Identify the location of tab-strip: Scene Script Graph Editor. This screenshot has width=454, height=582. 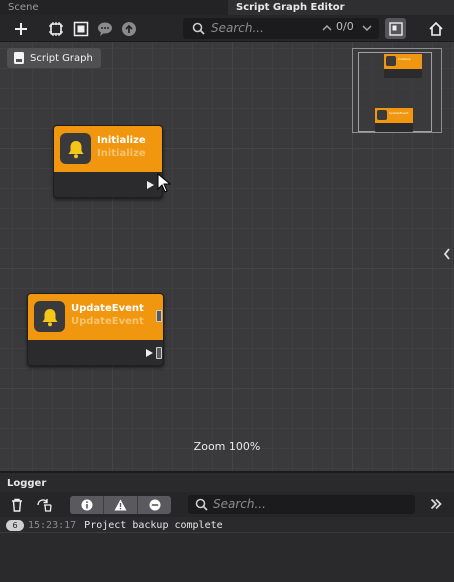
(227, 7).